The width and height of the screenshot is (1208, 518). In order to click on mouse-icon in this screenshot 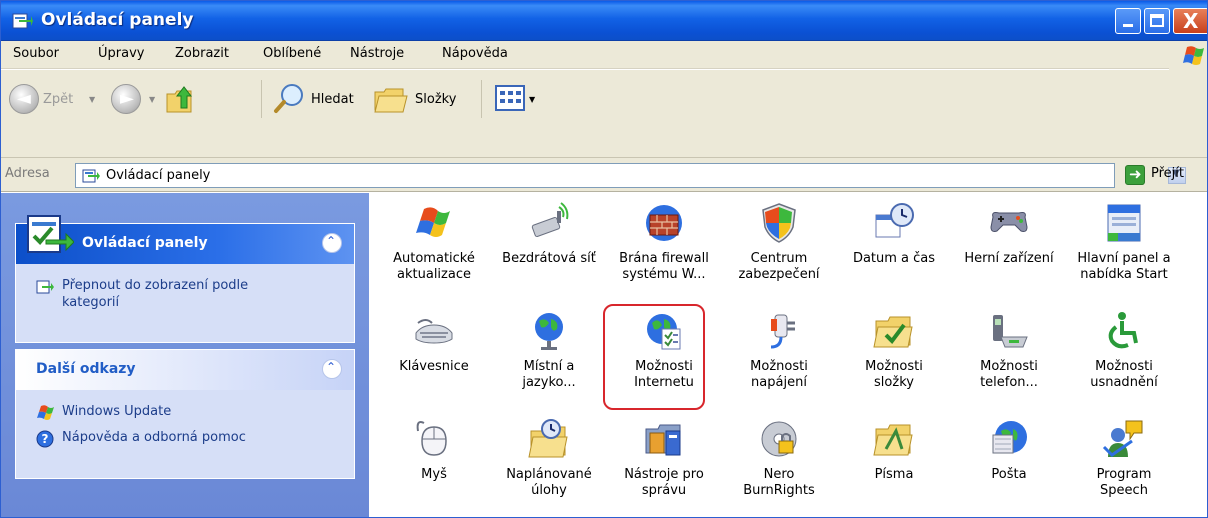, I will do `click(431, 438)`.